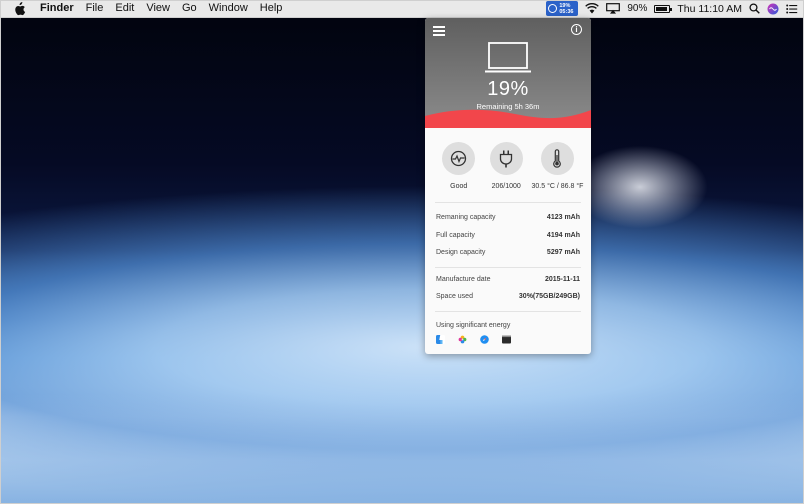 The height and width of the screenshot is (504, 804). I want to click on capacity-row-remaining: Remaning capacity 4123 mAh, so click(508, 218).